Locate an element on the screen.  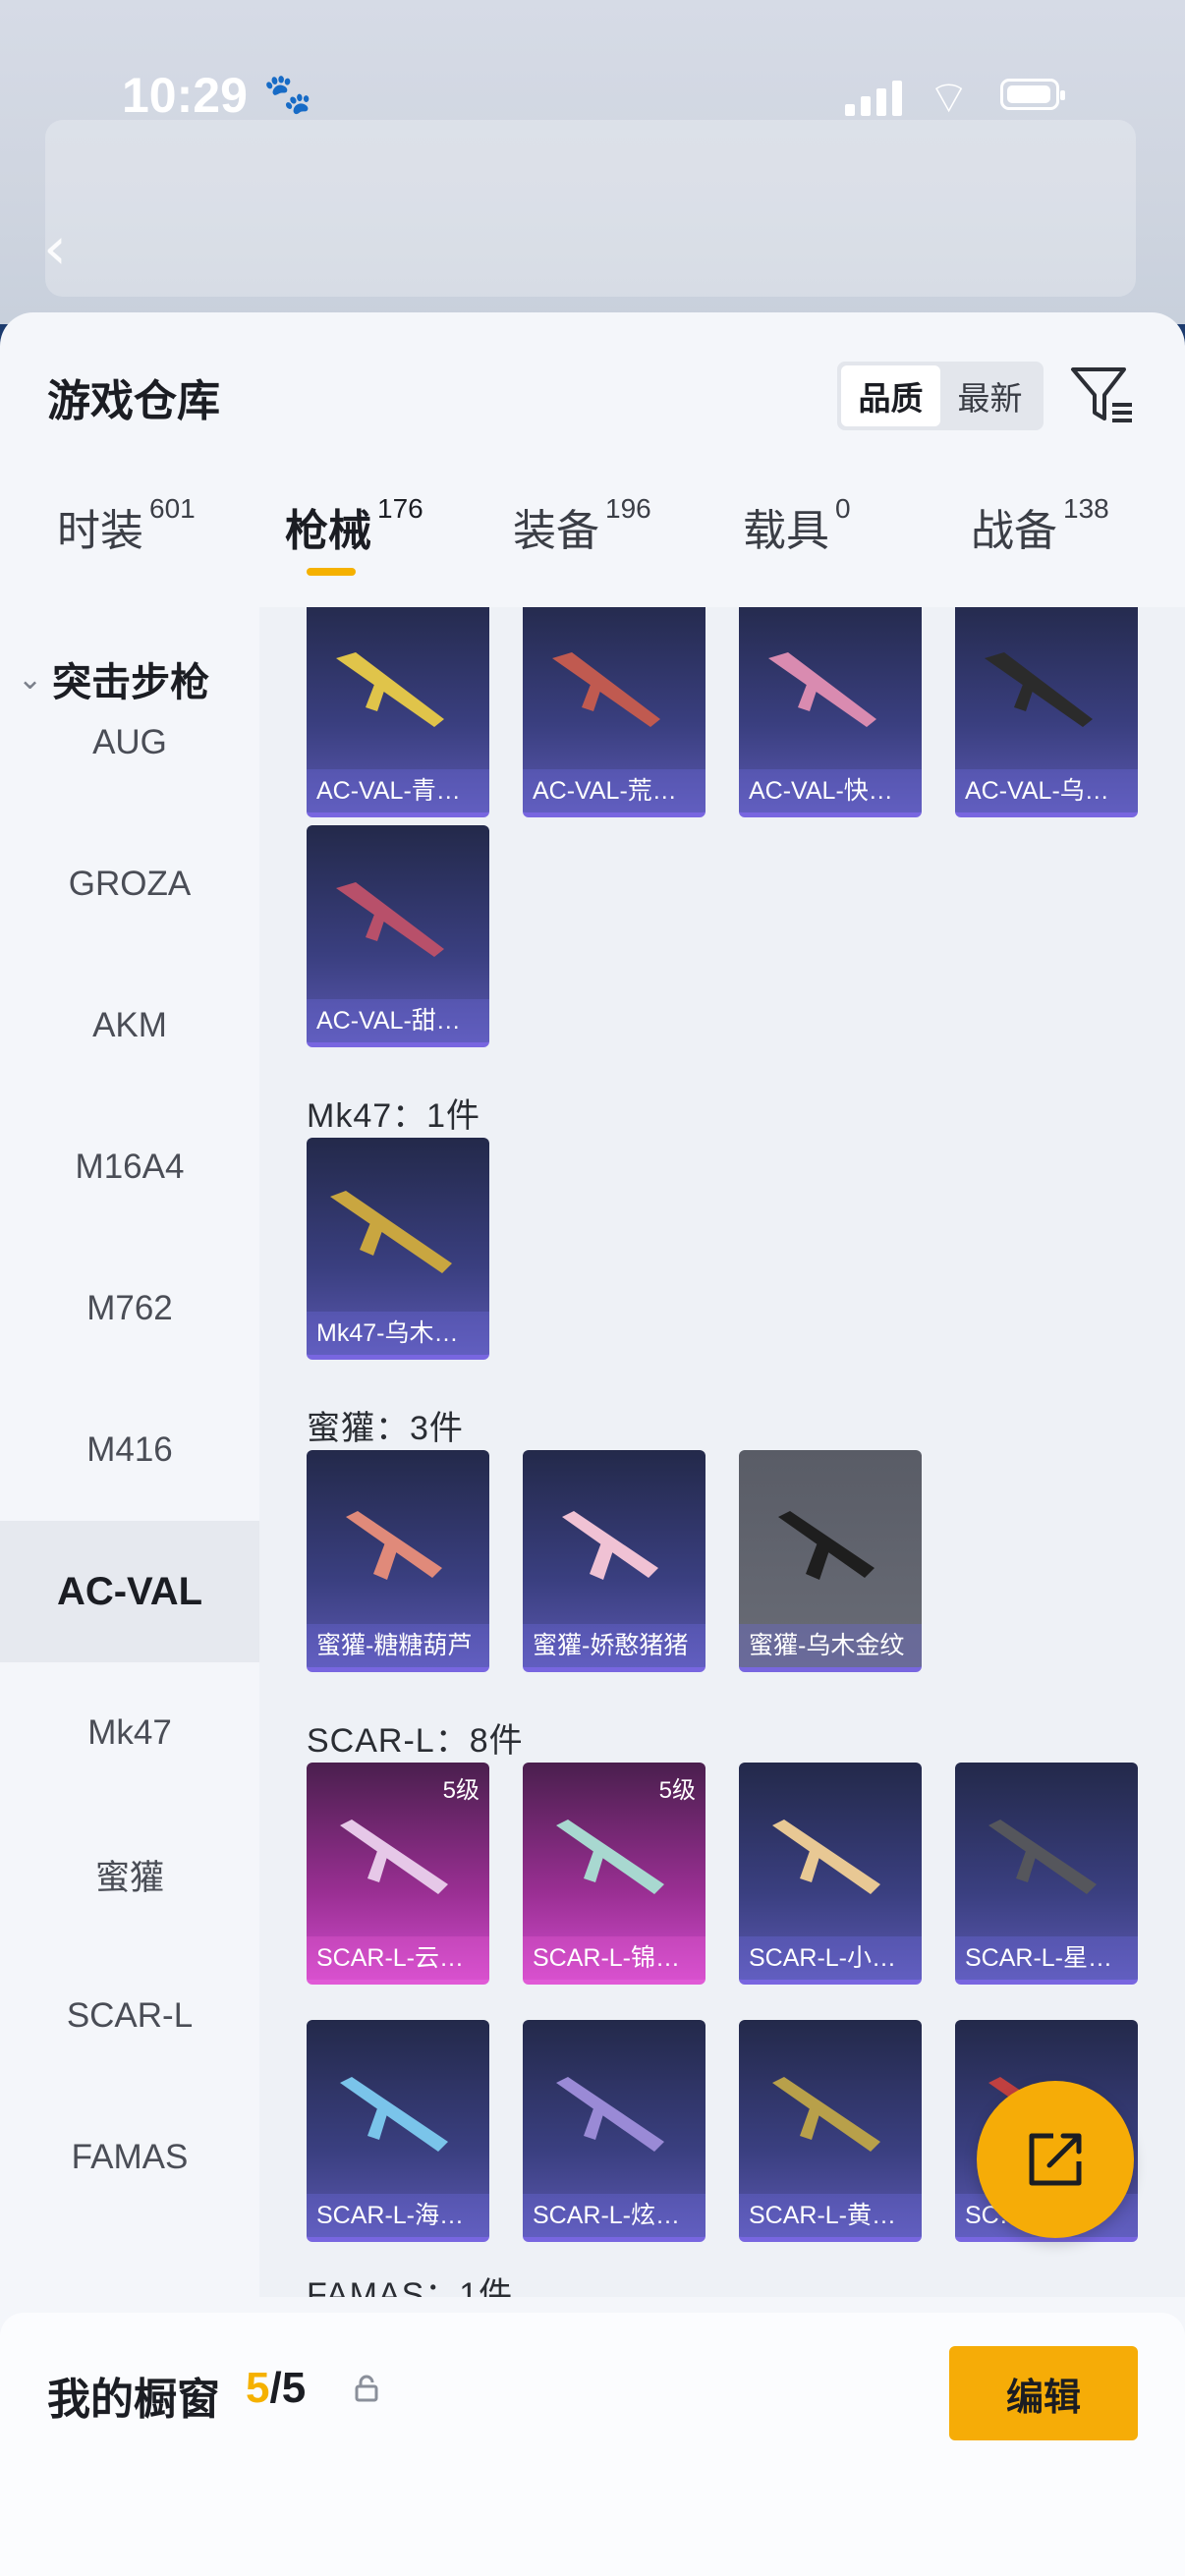
weapon-card-name: 蜜獾-乌木金纹 is located at coordinates (831, 1645).